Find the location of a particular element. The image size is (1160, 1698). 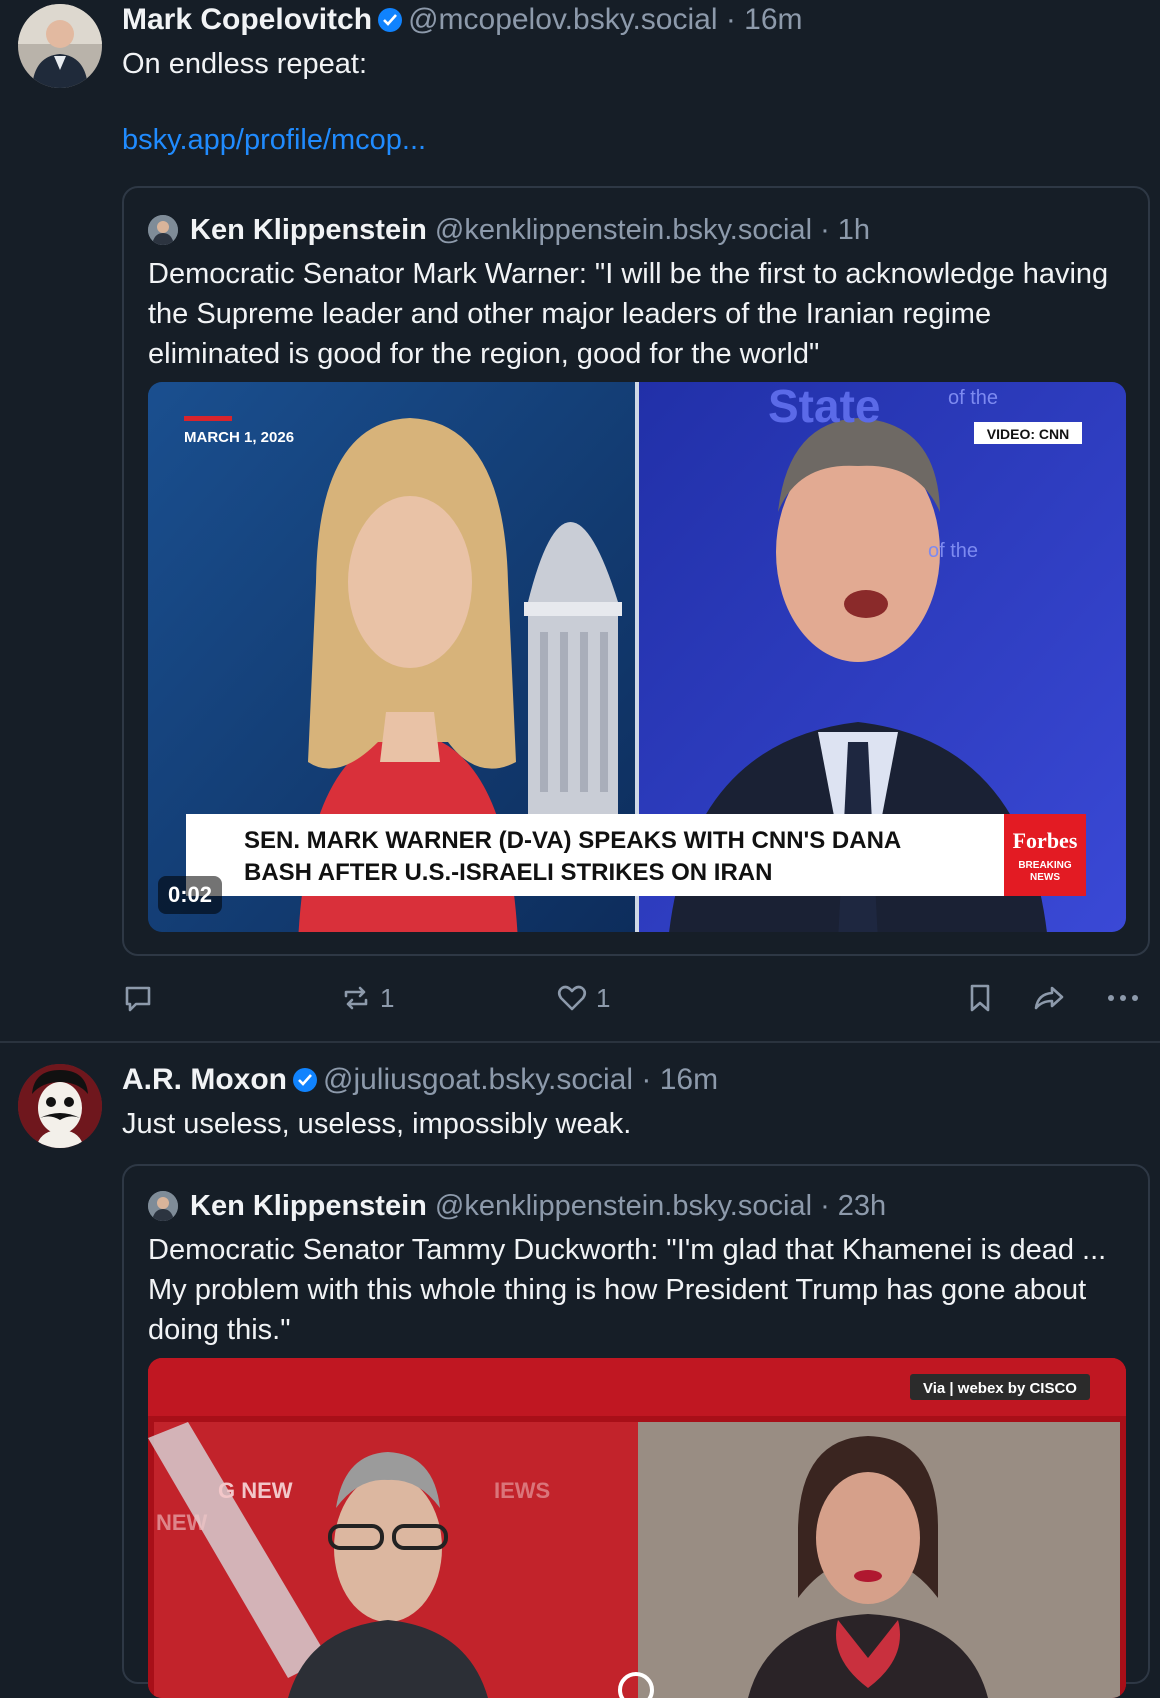

svg-text: NEW is located at coordinates (182, 1522).